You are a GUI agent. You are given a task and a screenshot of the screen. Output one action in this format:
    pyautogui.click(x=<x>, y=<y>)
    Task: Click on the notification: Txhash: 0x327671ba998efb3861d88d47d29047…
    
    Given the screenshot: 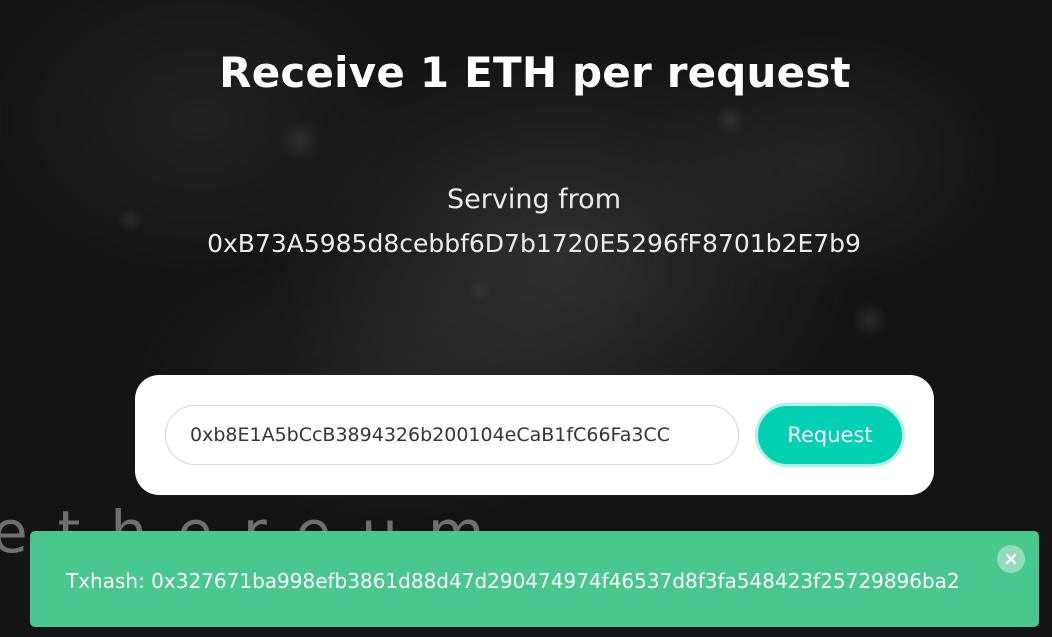 What is the action you would take?
    pyautogui.click(x=534, y=579)
    